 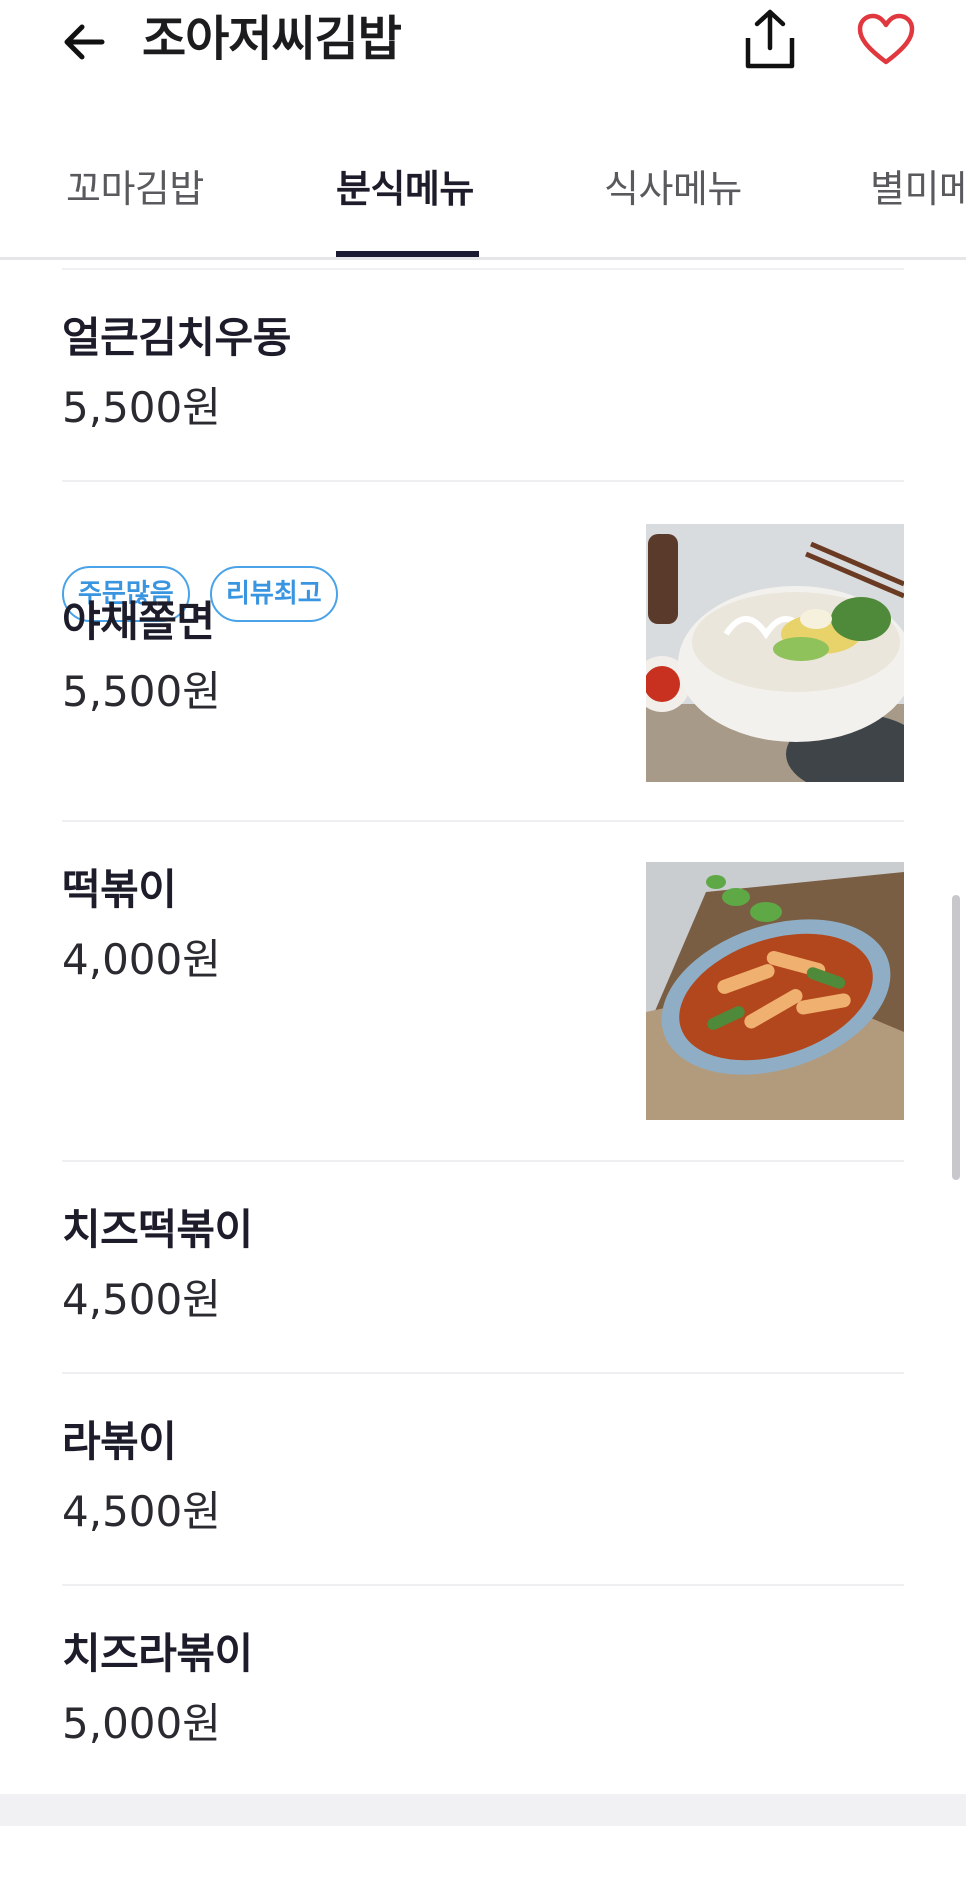 What do you see at coordinates (119, 889) in the screenshot?
I see `menu-item-name: 떡볶이` at bounding box center [119, 889].